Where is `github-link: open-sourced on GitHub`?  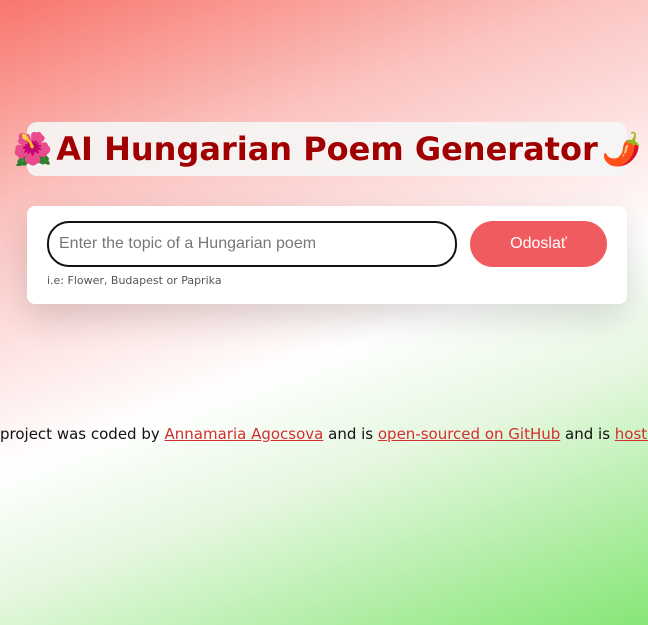
github-link: open-sourced on GitHub is located at coordinates (469, 434).